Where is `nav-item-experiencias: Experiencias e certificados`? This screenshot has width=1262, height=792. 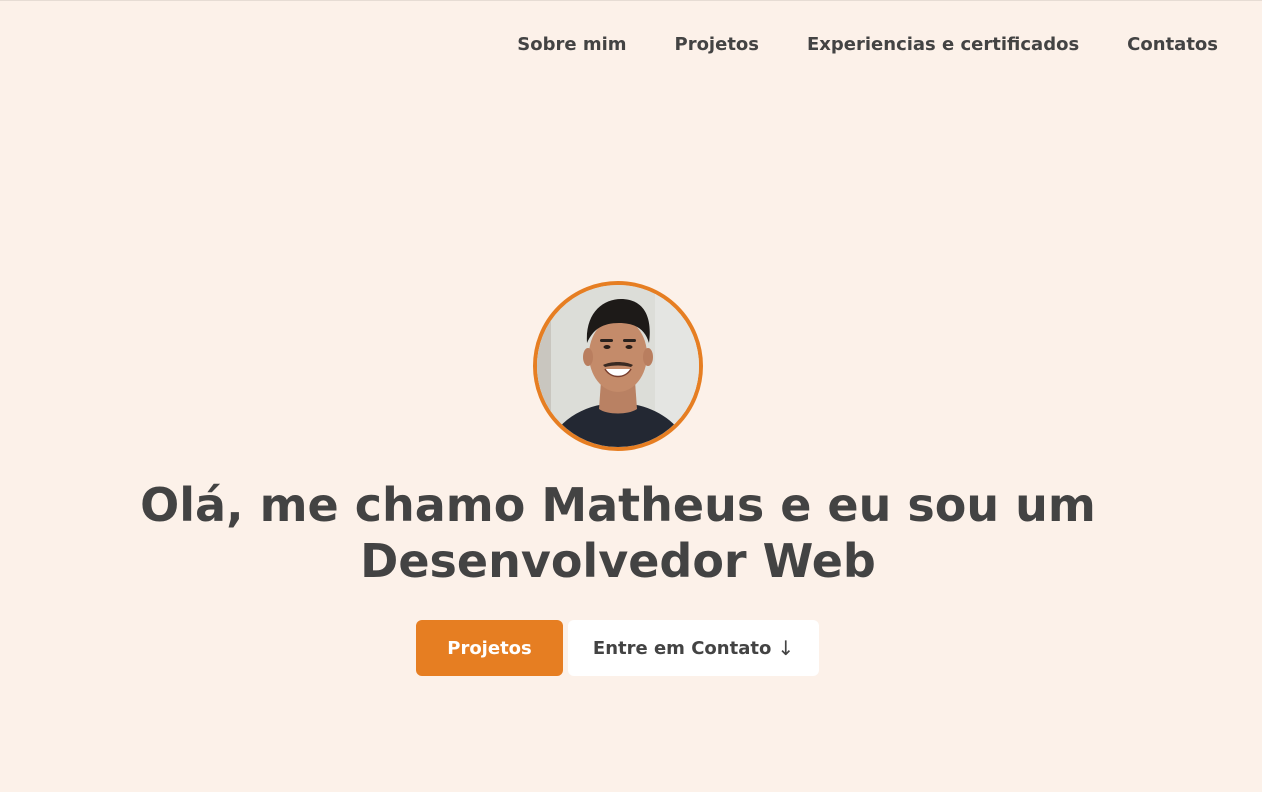
nav-item-experiencias: Experiencias e certificados is located at coordinates (943, 44).